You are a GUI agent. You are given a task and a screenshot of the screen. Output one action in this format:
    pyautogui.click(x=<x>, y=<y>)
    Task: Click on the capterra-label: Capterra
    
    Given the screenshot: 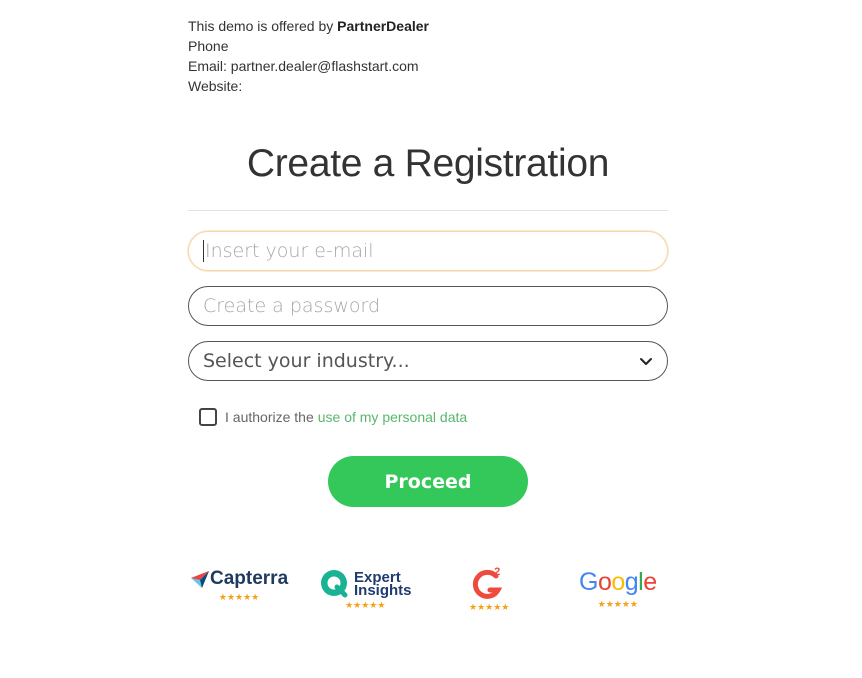 What is the action you would take?
    pyautogui.click(x=249, y=578)
    